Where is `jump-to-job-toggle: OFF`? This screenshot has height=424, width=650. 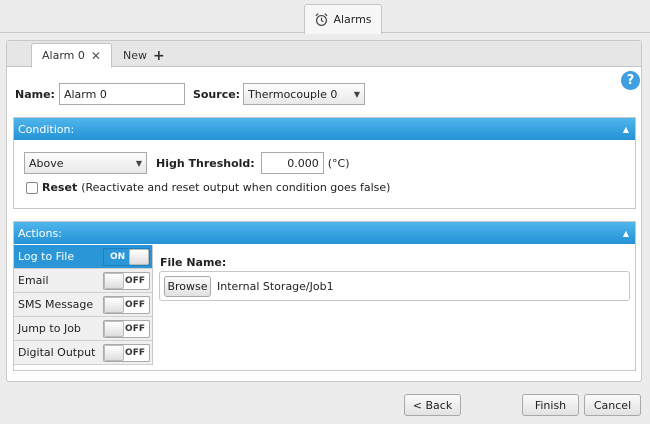 jump-to-job-toggle: OFF is located at coordinates (126, 328).